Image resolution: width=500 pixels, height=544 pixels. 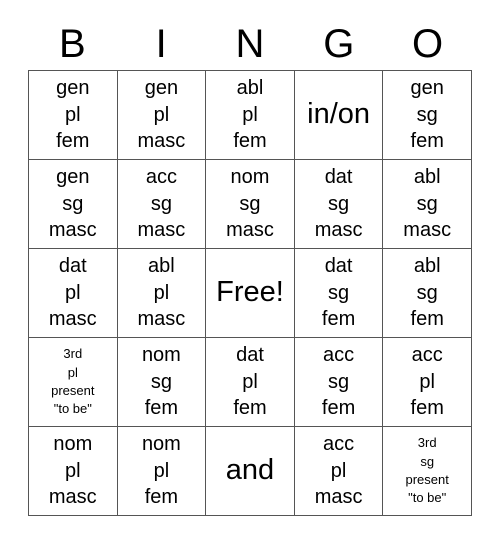 I want to click on bingo-cell-r3-c1: dat pl masc, so click(x=73, y=293).